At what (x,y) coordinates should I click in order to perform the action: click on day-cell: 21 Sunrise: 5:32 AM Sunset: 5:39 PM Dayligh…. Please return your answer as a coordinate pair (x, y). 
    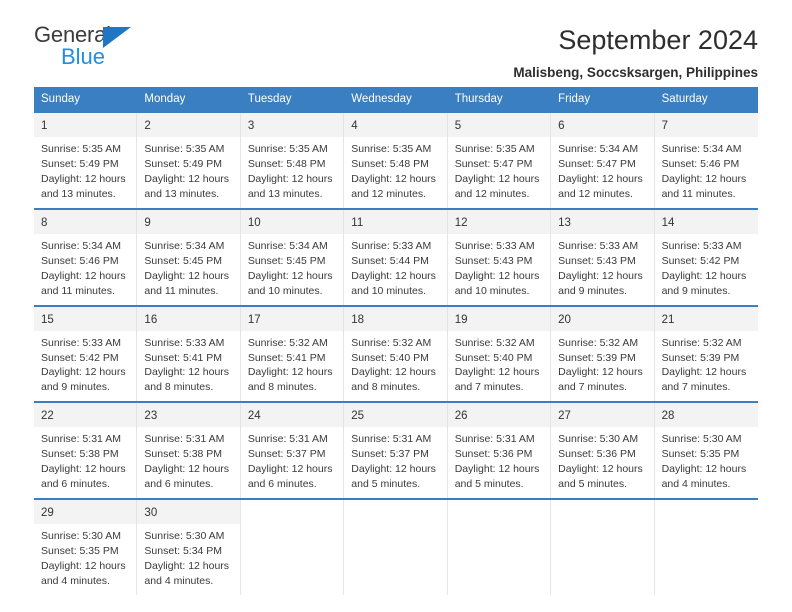
    Looking at the image, I should click on (706, 354).